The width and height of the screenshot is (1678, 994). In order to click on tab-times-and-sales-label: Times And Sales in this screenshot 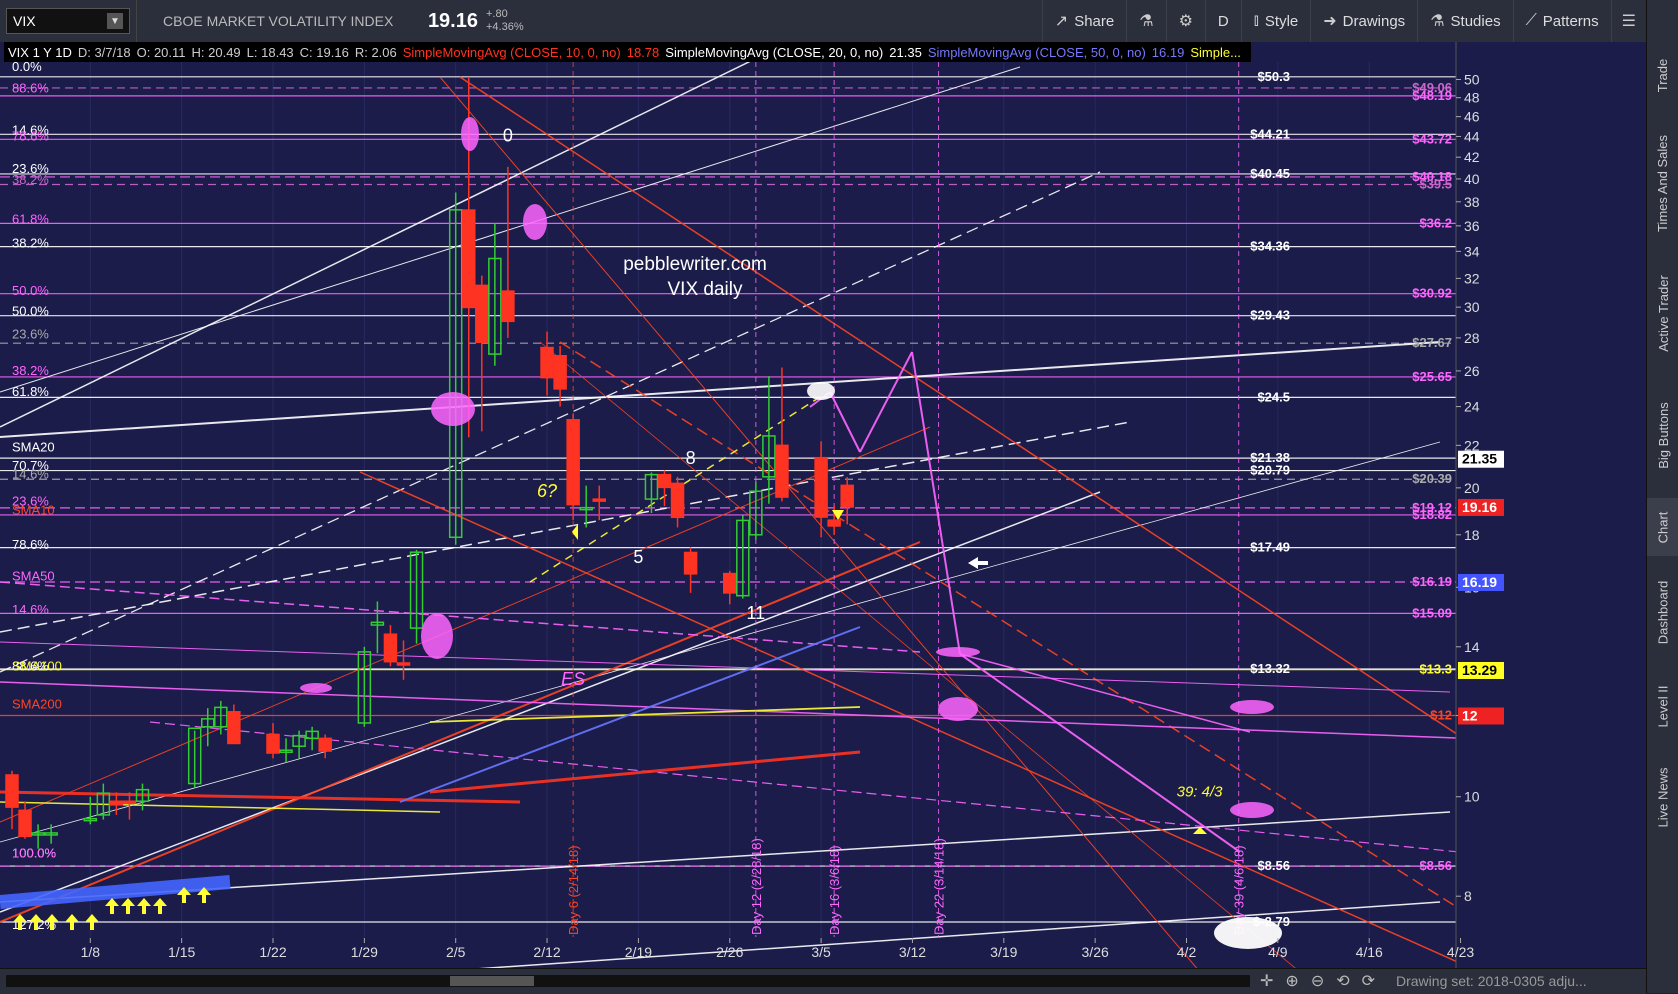, I will do `click(1663, 183)`.